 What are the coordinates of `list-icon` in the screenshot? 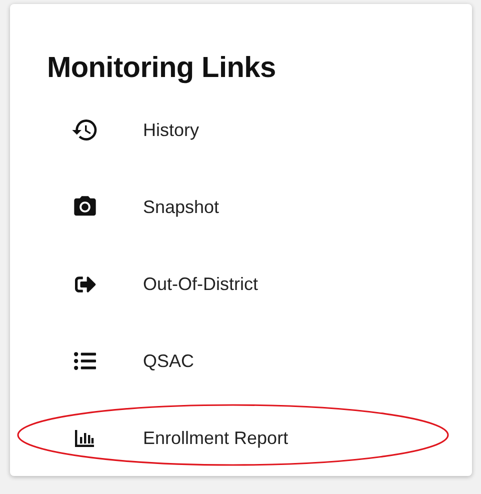 It's located at (85, 361).